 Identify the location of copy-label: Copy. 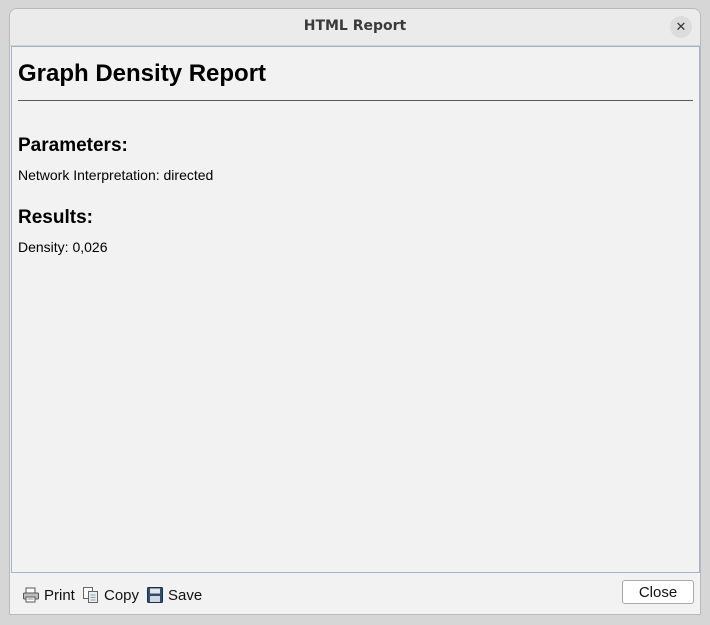
(122, 595).